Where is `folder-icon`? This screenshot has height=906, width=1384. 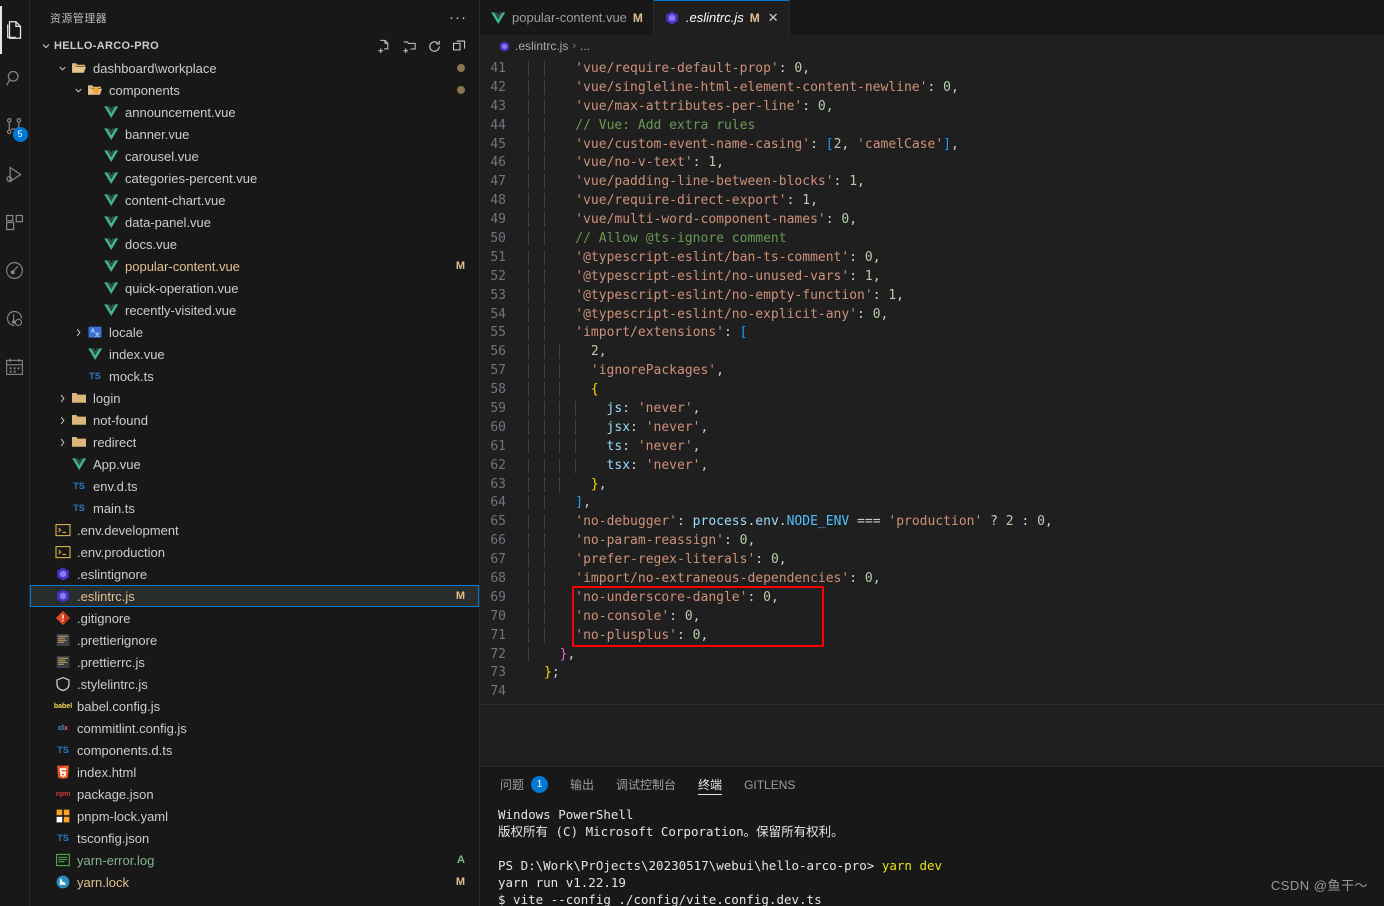
folder-icon is located at coordinates (79, 442).